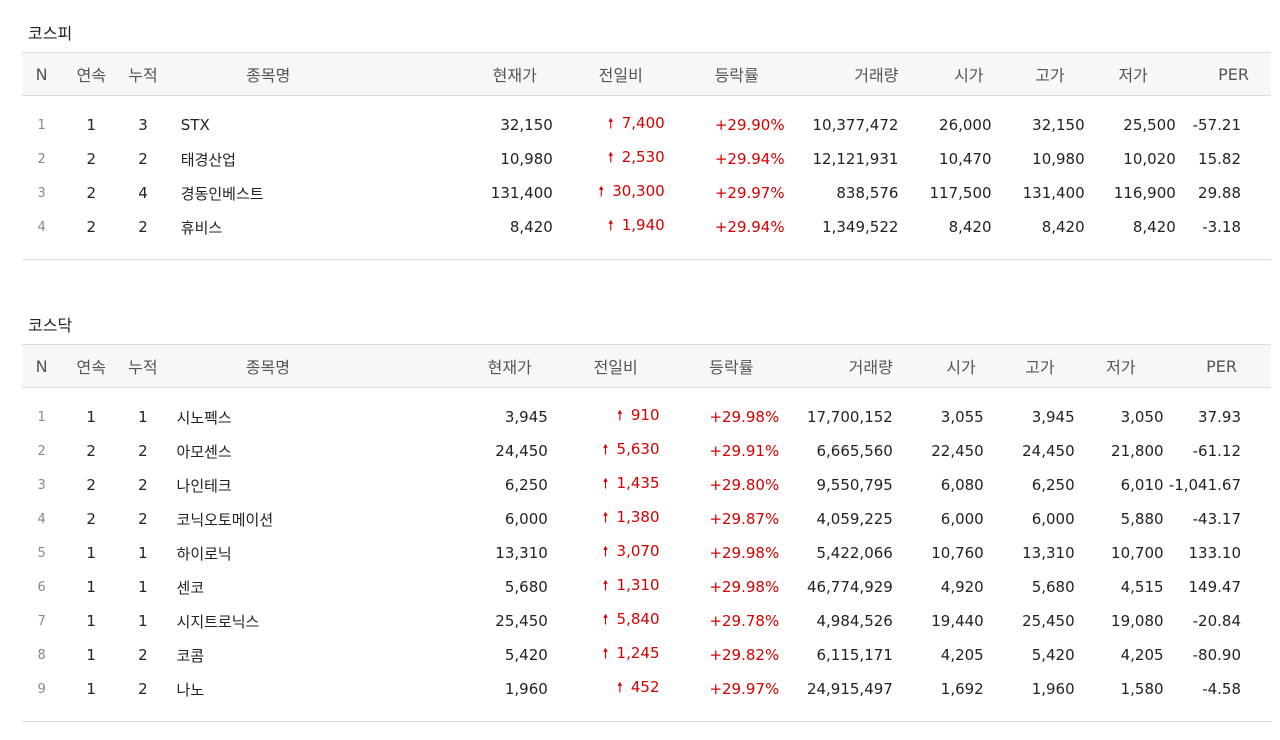  Describe the element at coordinates (268, 621) in the screenshot. I see `stock-name-link: 시지트로닉스` at that location.